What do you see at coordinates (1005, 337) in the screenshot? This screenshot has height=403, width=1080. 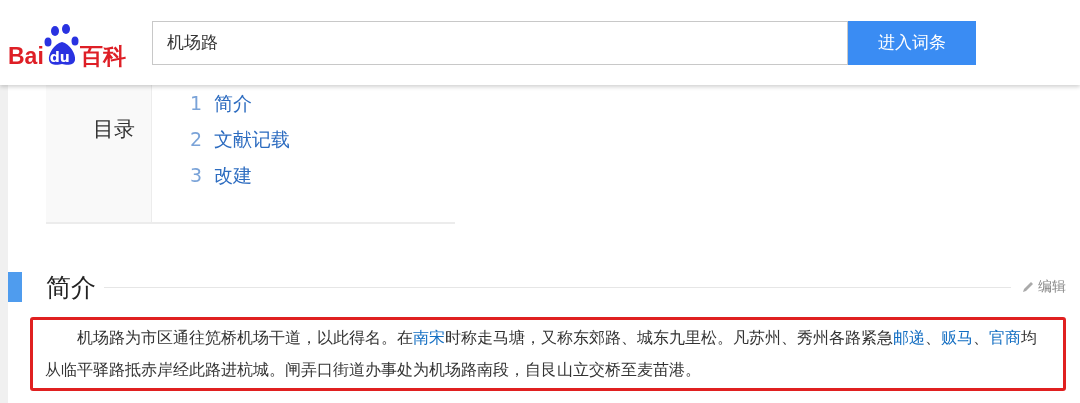 I see `text-link: 官商` at bounding box center [1005, 337].